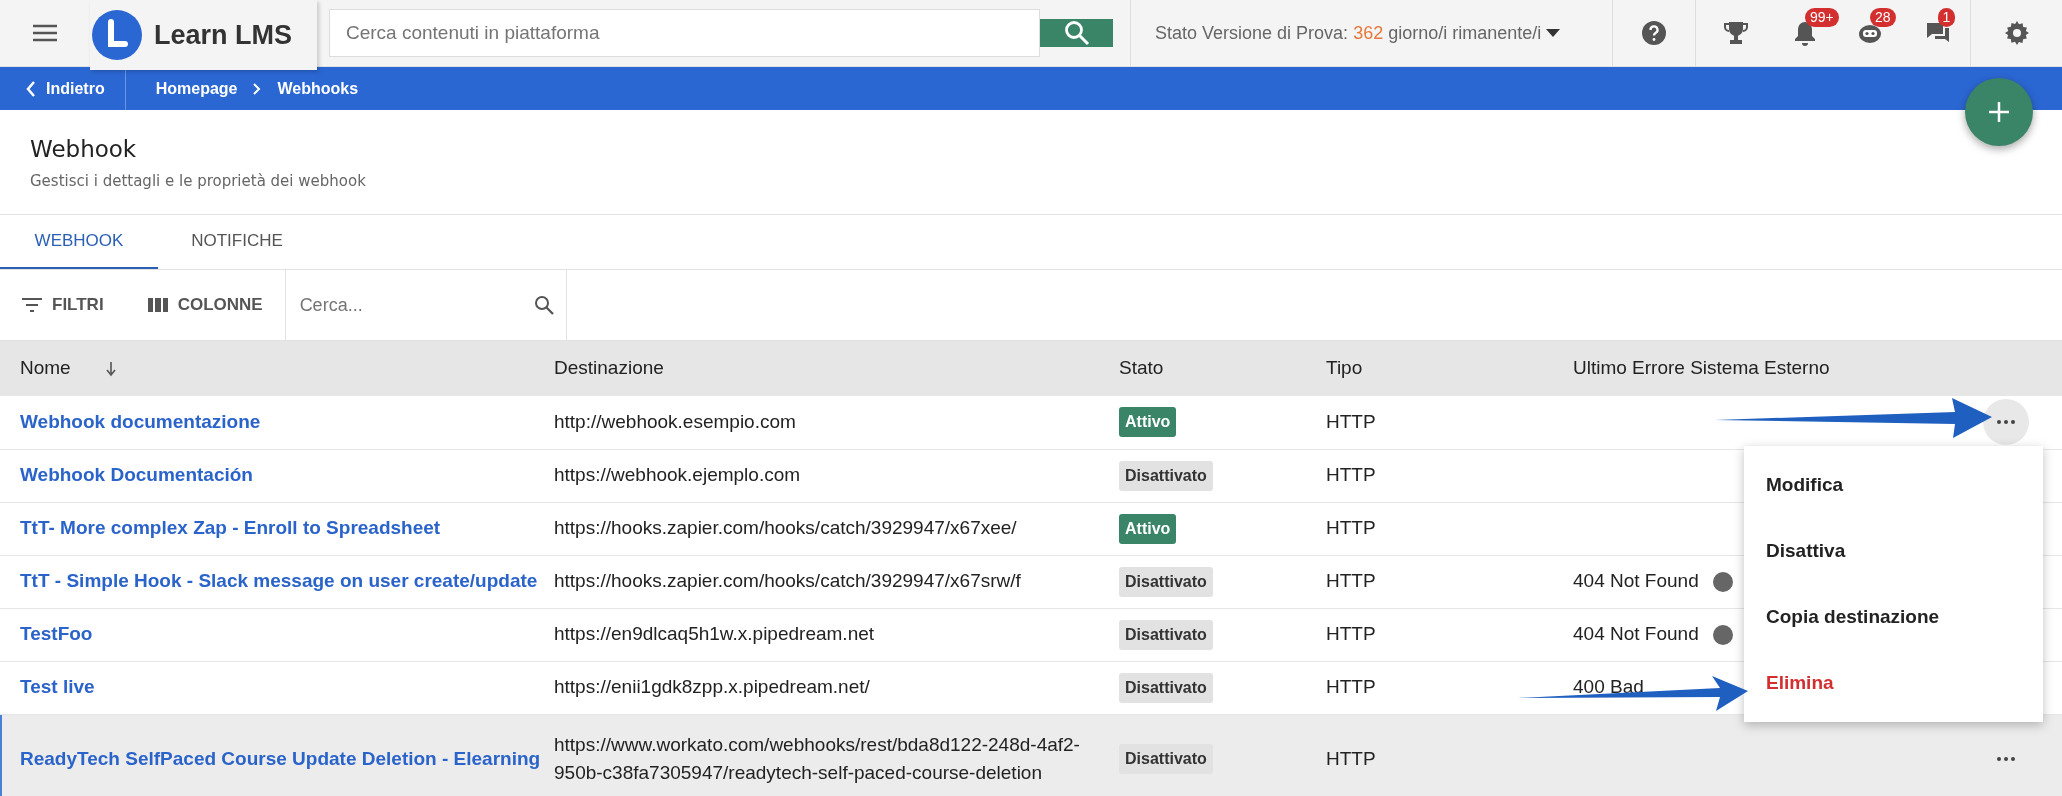 Image resolution: width=2062 pixels, height=796 pixels. What do you see at coordinates (79, 242) in the screenshot?
I see `tab: WEBHOOK` at bounding box center [79, 242].